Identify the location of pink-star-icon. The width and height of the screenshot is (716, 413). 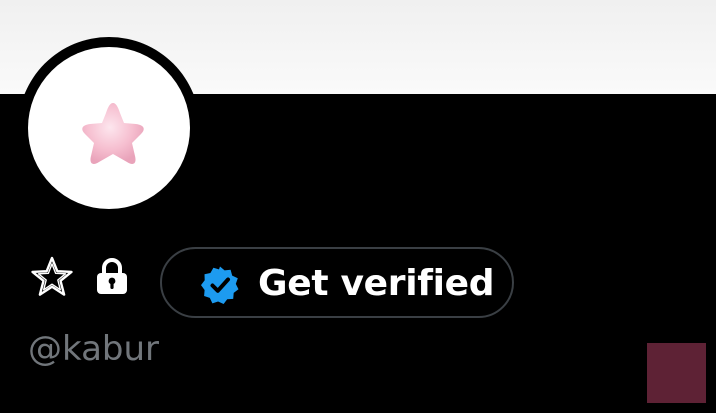
(113, 133).